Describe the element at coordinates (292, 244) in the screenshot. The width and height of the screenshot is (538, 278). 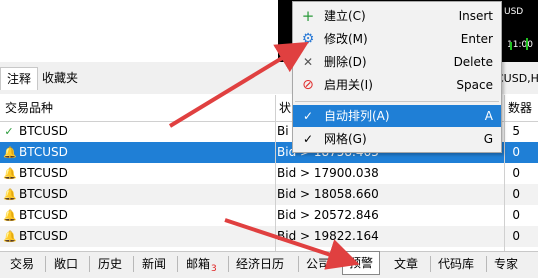
I see `arrow-to-alerts-tab` at that location.